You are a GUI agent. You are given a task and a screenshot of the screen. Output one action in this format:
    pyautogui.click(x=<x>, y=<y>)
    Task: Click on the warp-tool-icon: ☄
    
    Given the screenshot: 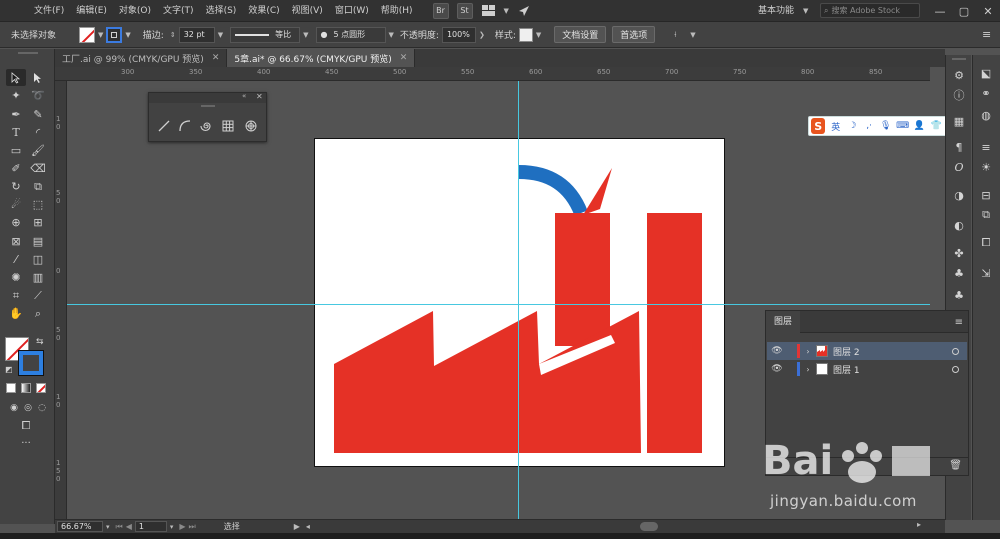 What is the action you would take?
    pyautogui.click(x=16, y=204)
    